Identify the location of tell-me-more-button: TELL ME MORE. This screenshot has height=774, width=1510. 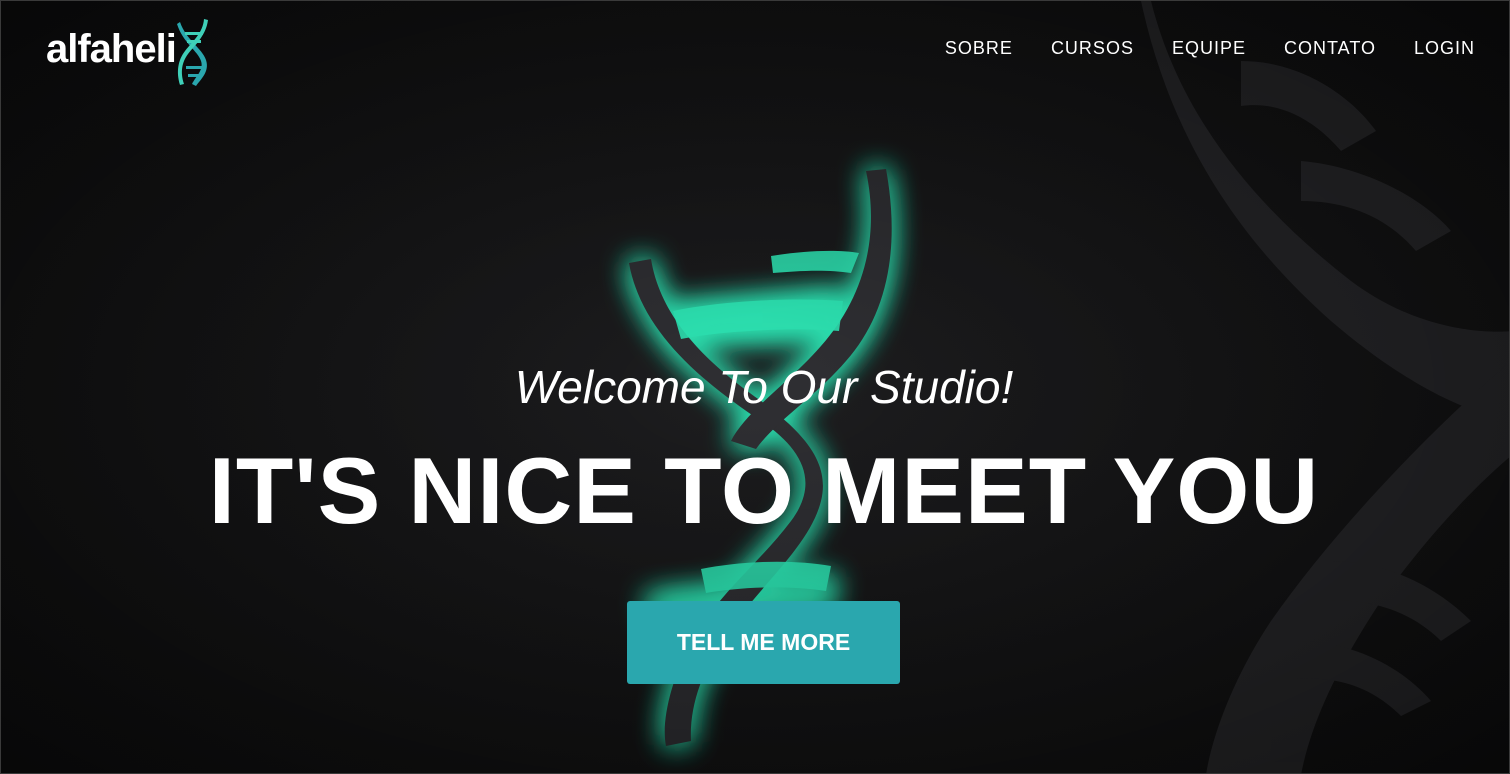
(763, 642).